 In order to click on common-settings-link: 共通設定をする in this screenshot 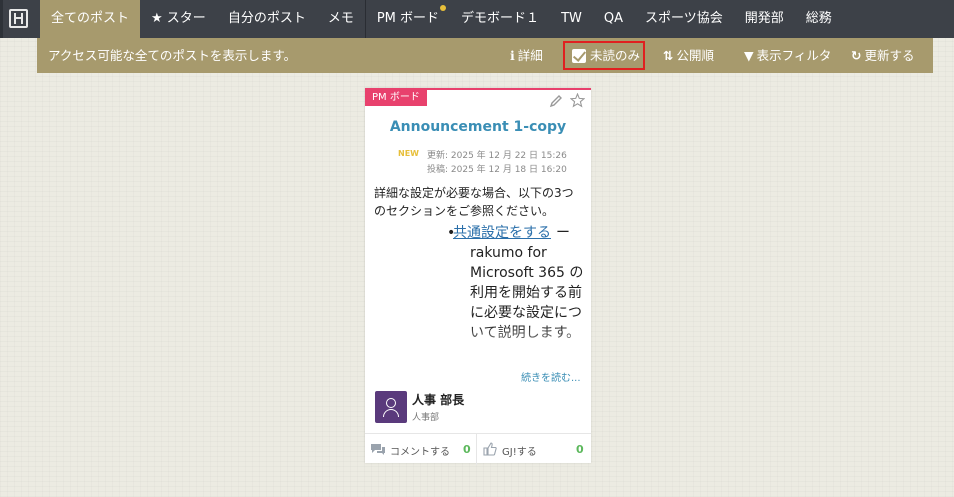, I will do `click(502, 233)`.